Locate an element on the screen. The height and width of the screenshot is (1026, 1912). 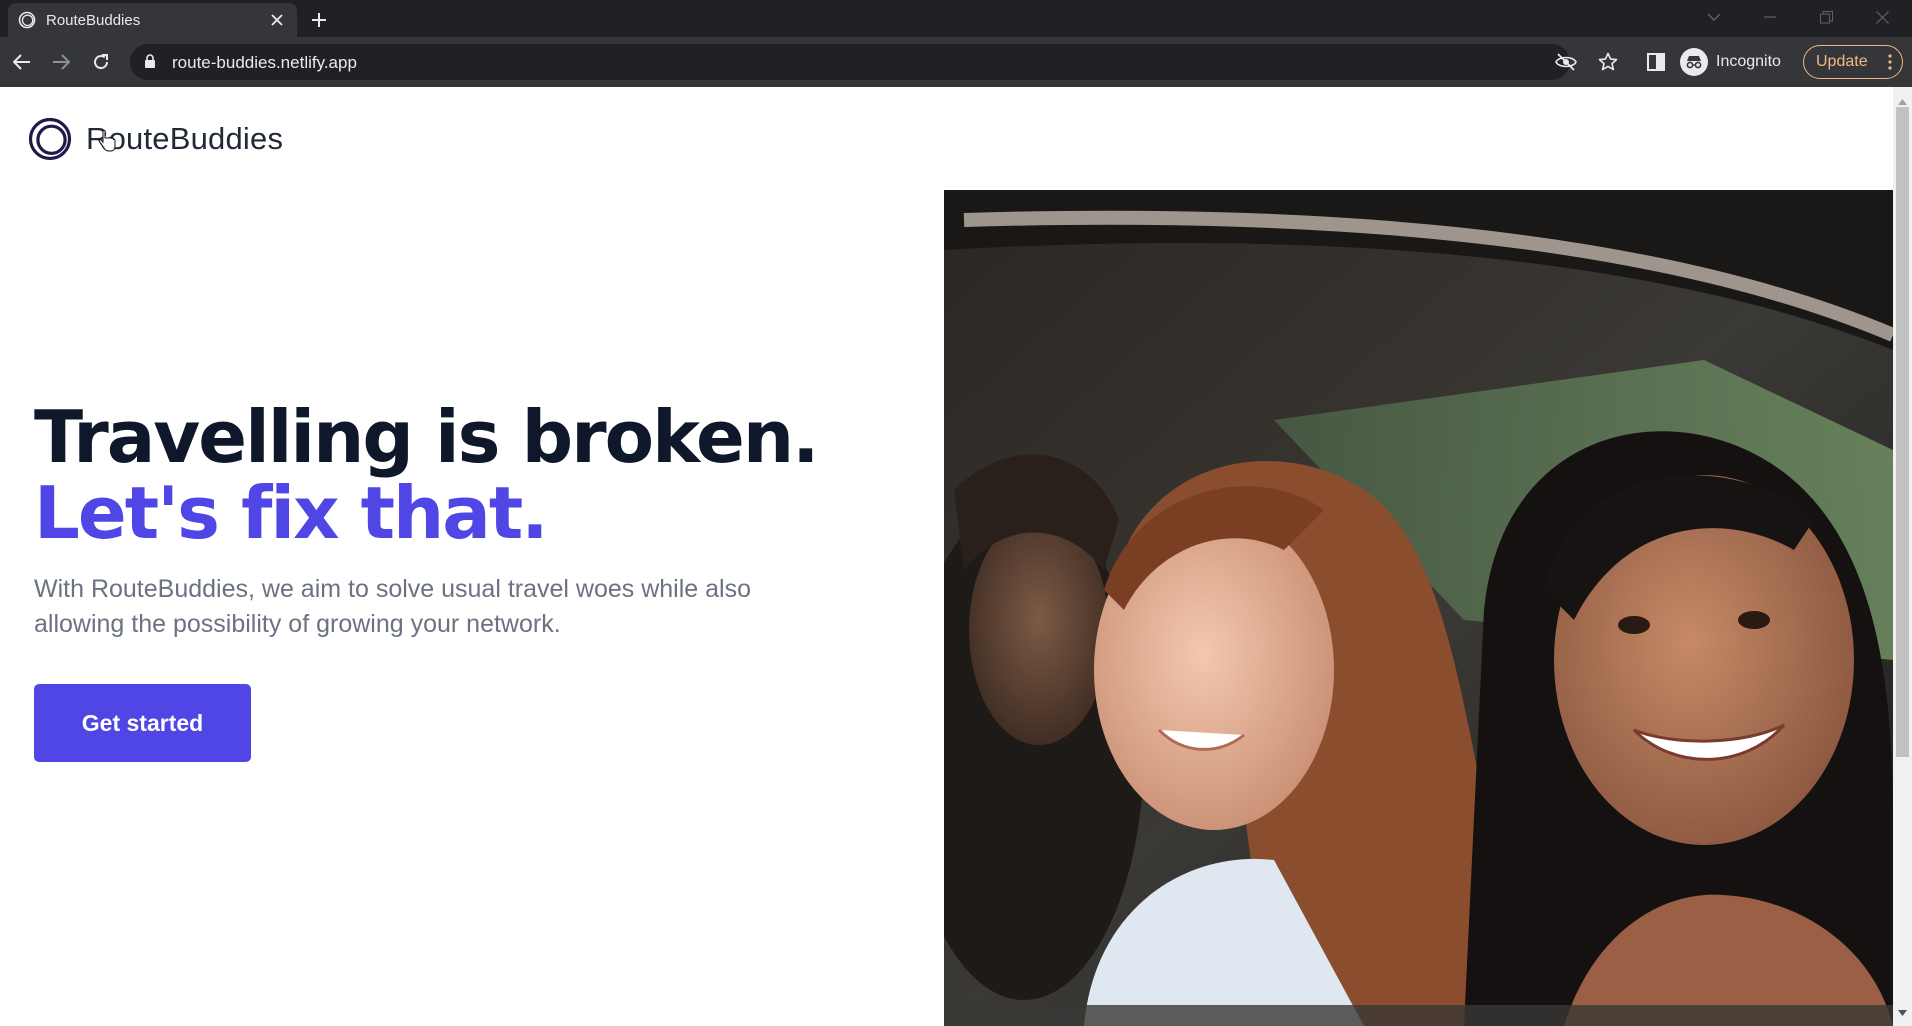
scroll-thumb is located at coordinates (1902, 432).